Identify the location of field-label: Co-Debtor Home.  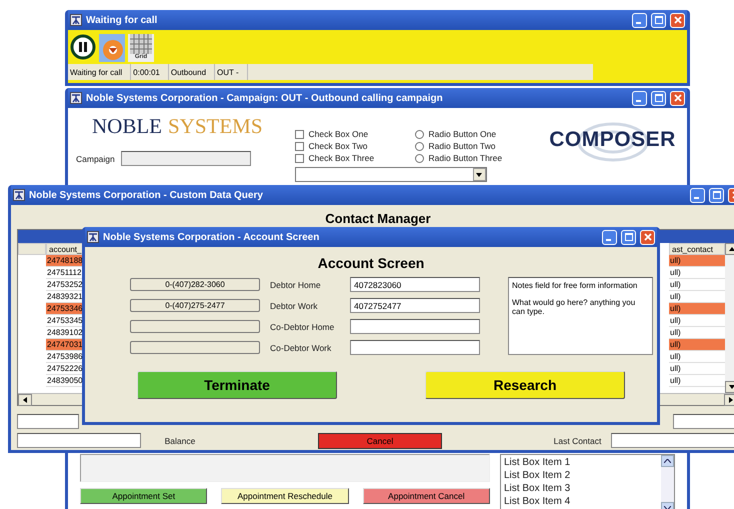
(303, 327).